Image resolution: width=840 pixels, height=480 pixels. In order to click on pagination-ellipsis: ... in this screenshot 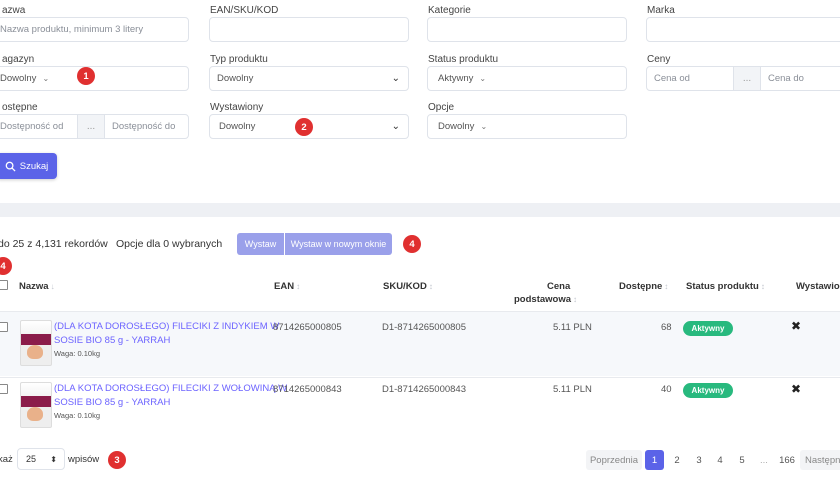, I will do `click(764, 460)`.